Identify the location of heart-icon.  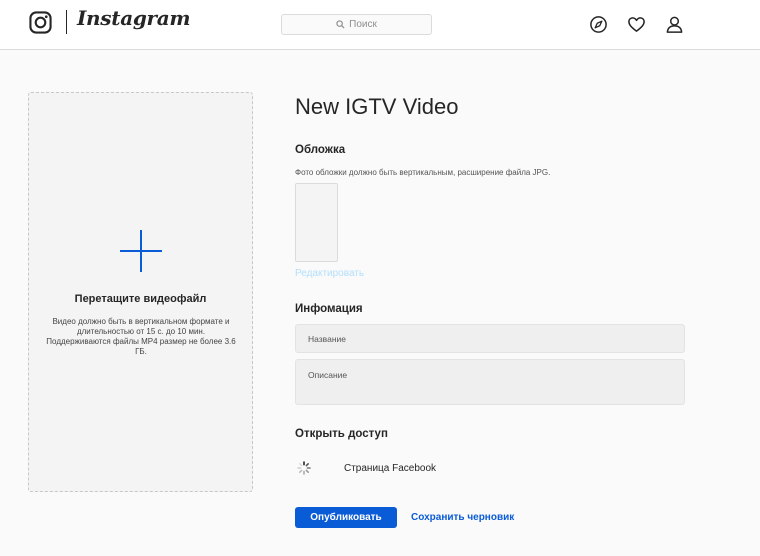
(636, 24).